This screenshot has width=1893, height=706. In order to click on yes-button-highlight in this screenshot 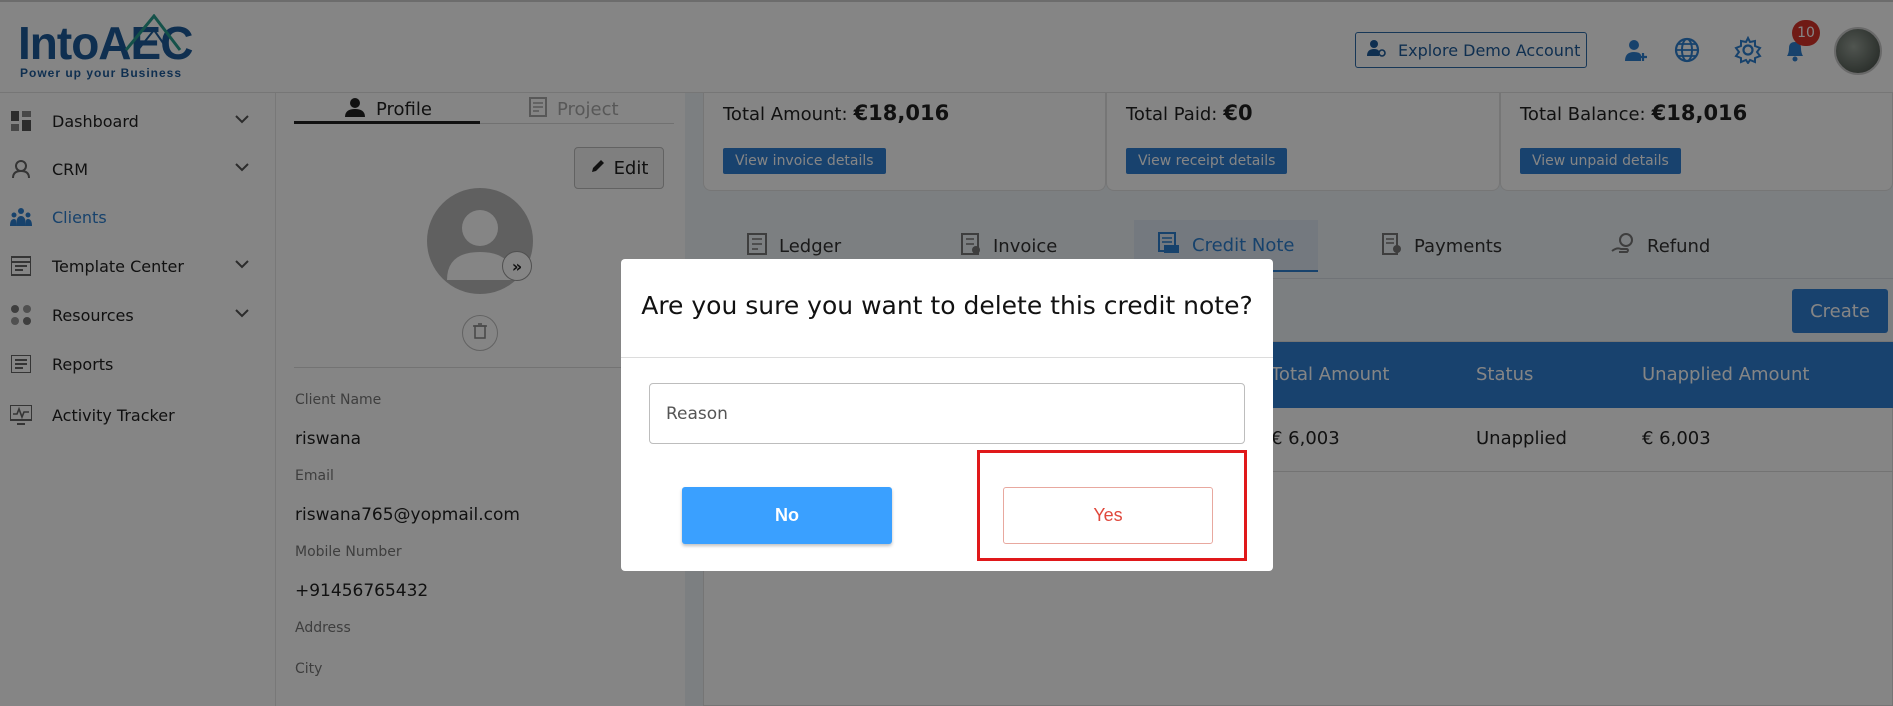, I will do `click(1112, 505)`.